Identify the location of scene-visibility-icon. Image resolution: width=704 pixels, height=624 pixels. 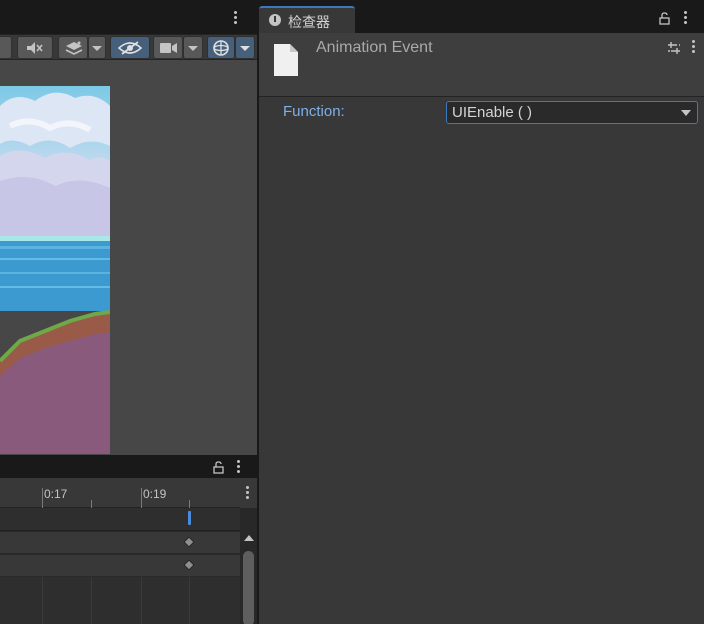
(130, 48).